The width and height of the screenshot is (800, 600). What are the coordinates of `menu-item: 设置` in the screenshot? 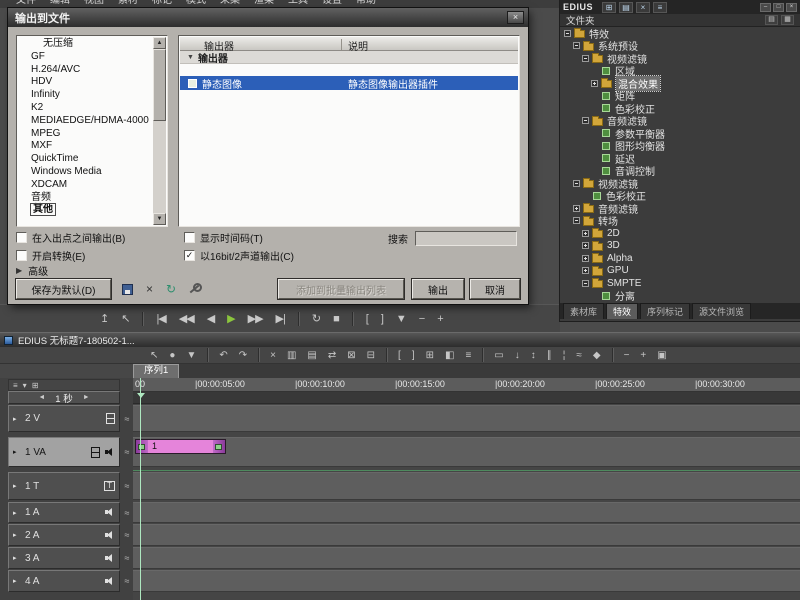 It's located at (332, 4).